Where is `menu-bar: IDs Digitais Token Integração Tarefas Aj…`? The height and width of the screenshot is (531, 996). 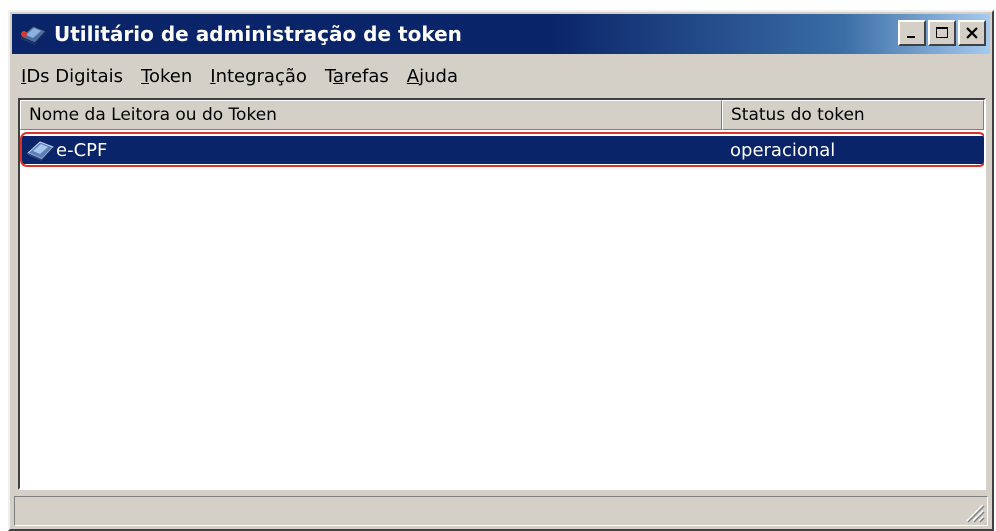 menu-bar: IDs Digitais Token Integração Tarefas Aj… is located at coordinates (501, 76).